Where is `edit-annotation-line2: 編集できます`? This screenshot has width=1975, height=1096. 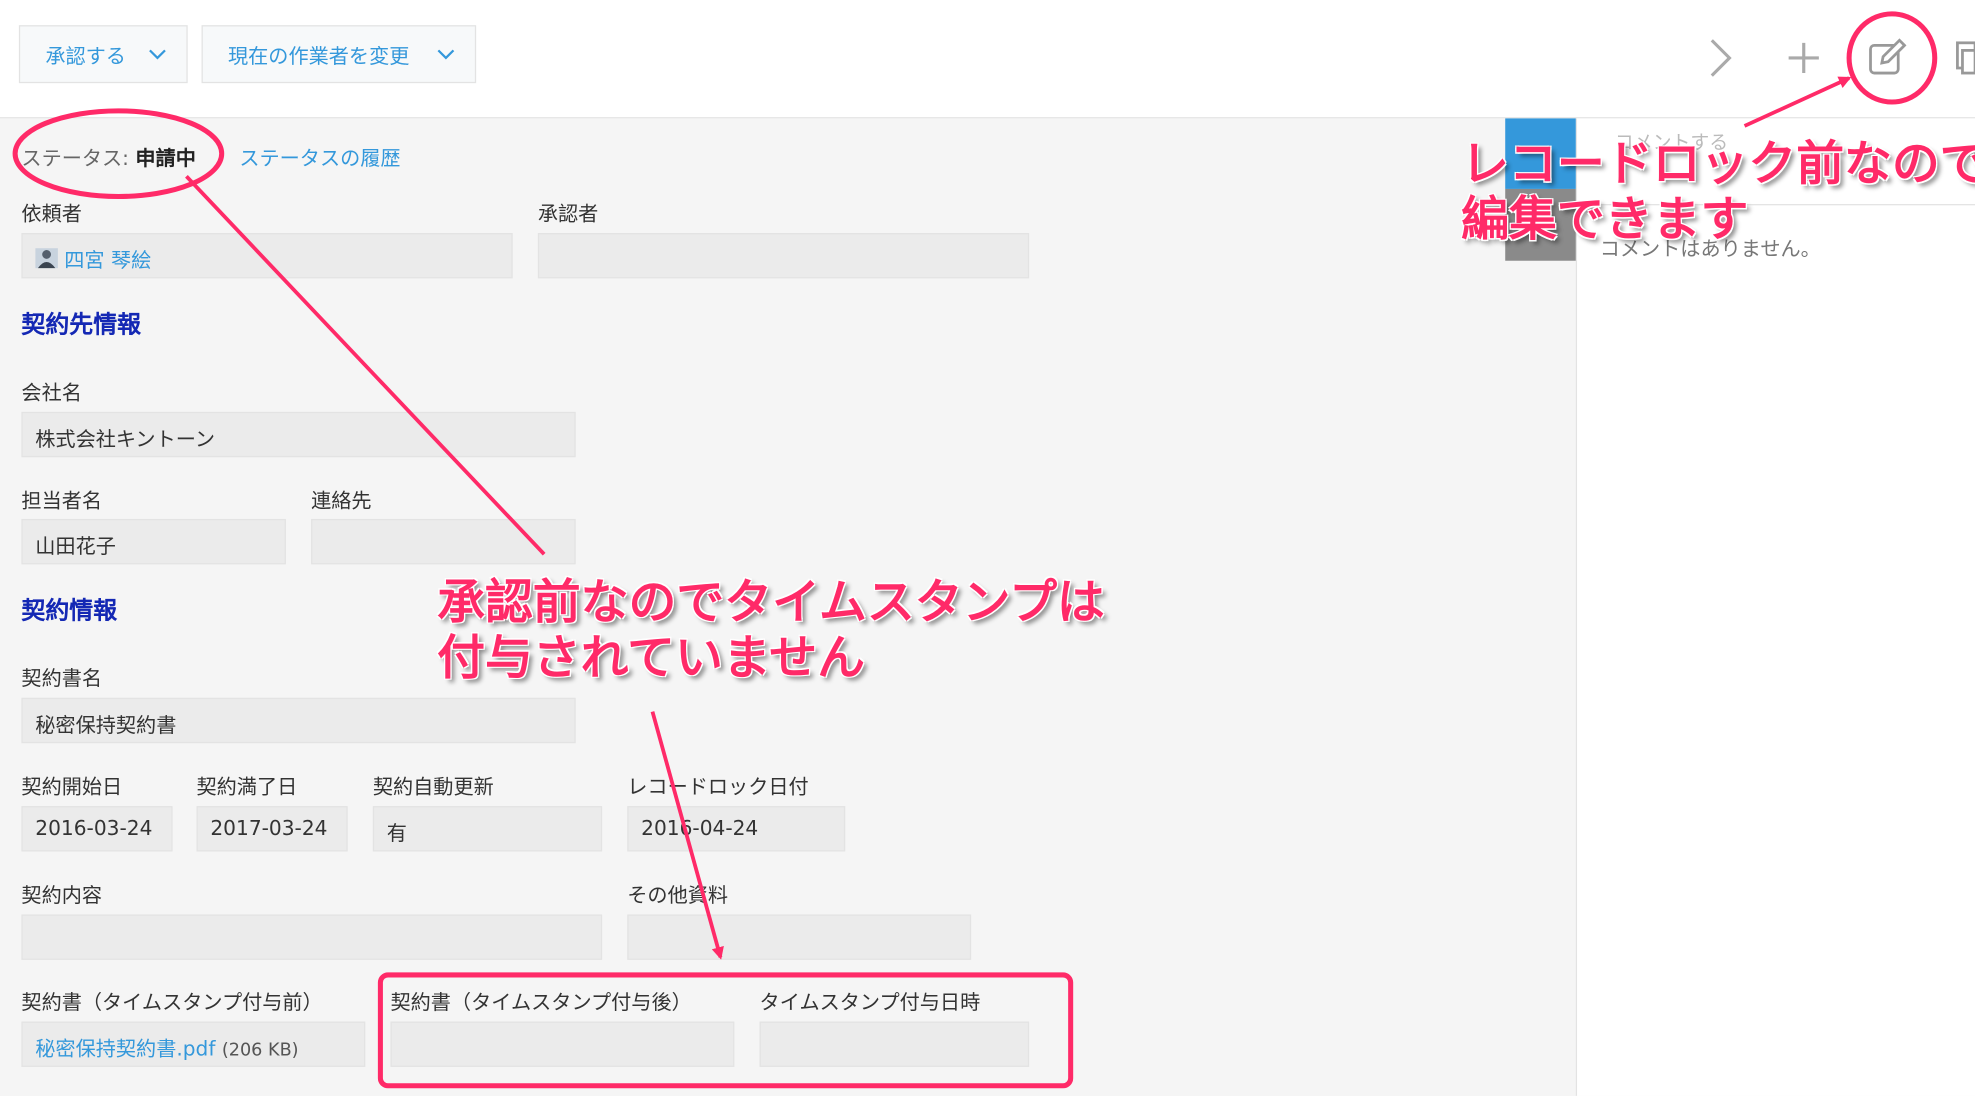 edit-annotation-line2: 編集できます is located at coordinates (1605, 219).